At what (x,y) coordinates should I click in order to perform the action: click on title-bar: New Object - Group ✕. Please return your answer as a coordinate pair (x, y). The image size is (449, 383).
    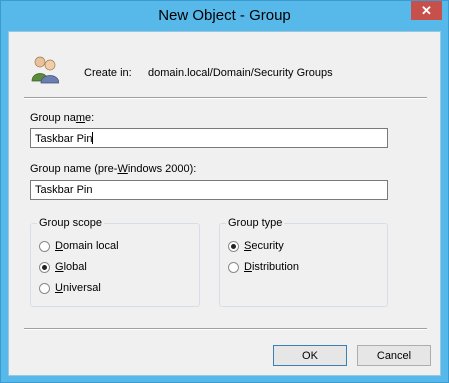
    Looking at the image, I should click on (224, 16).